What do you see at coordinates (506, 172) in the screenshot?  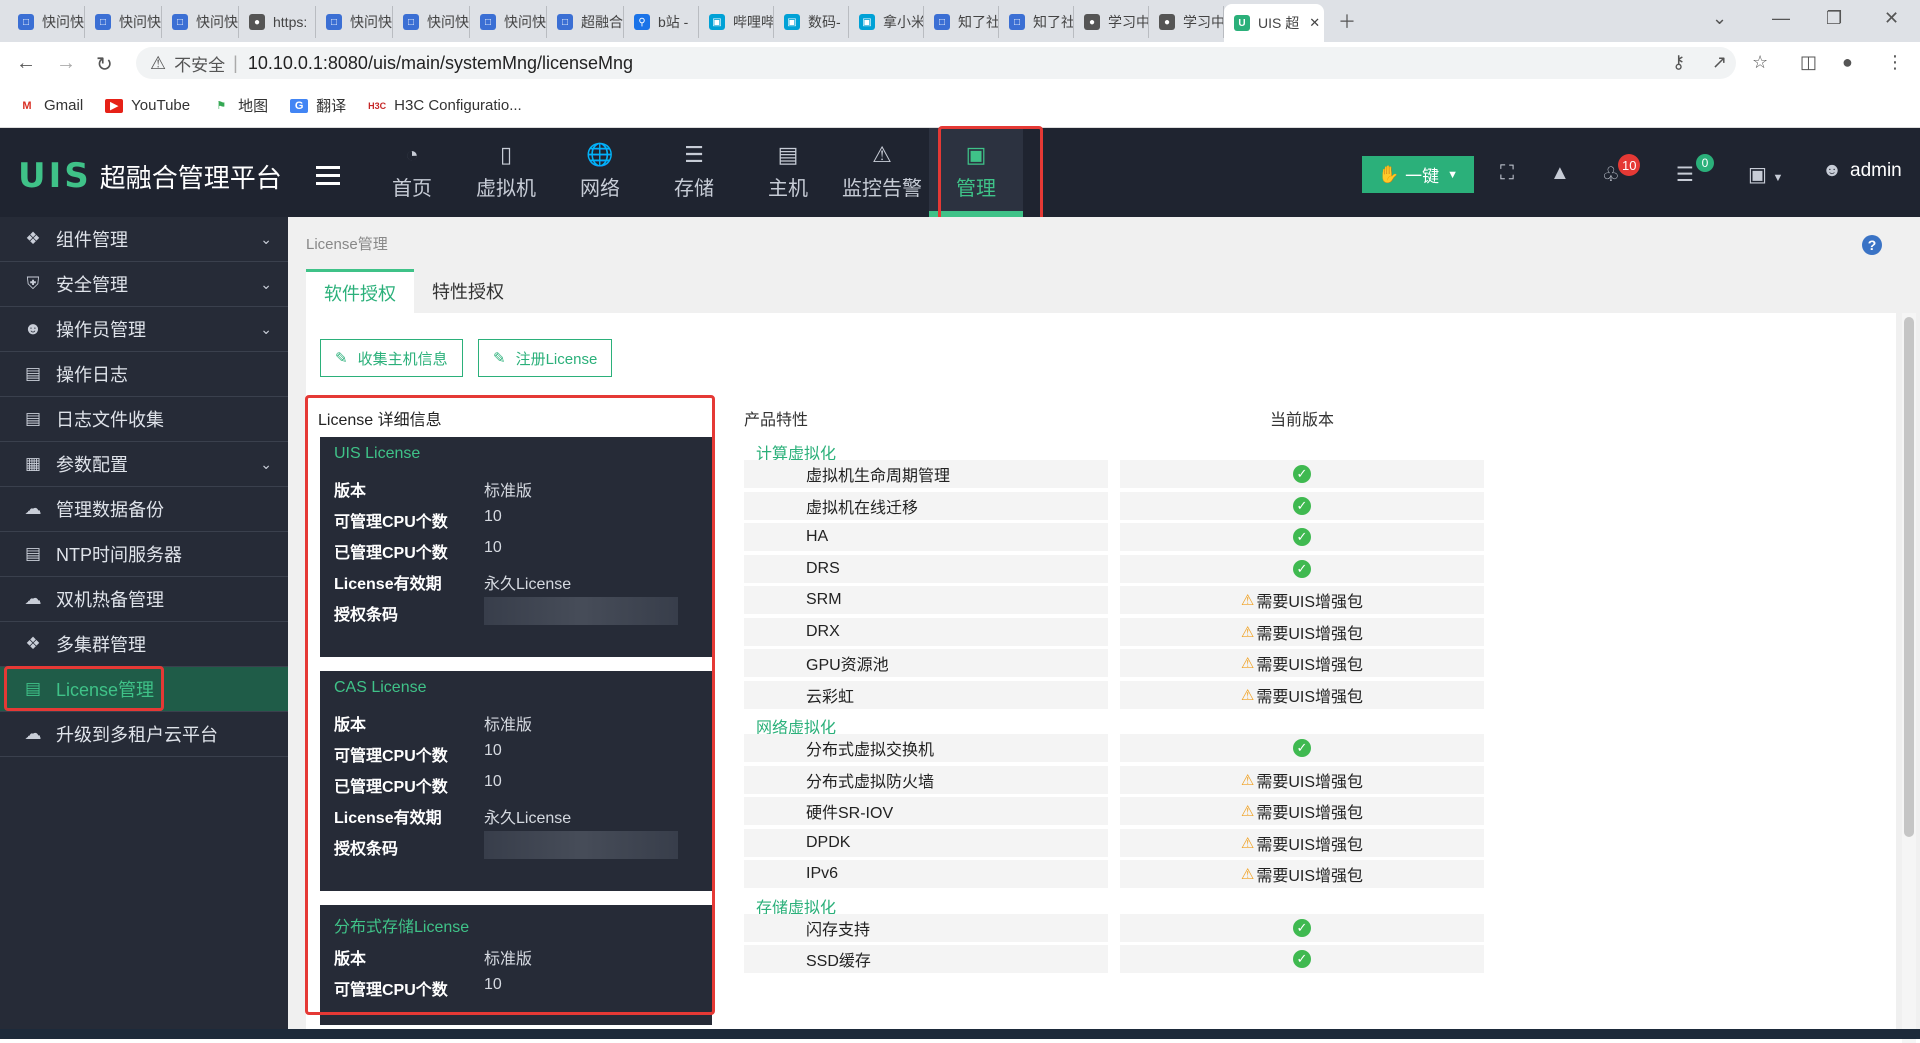 I see `nav-item: ▯ 虚拟机` at bounding box center [506, 172].